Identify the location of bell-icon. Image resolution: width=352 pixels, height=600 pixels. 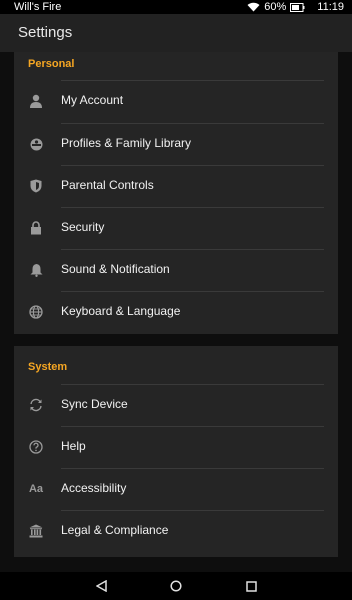
(36, 270).